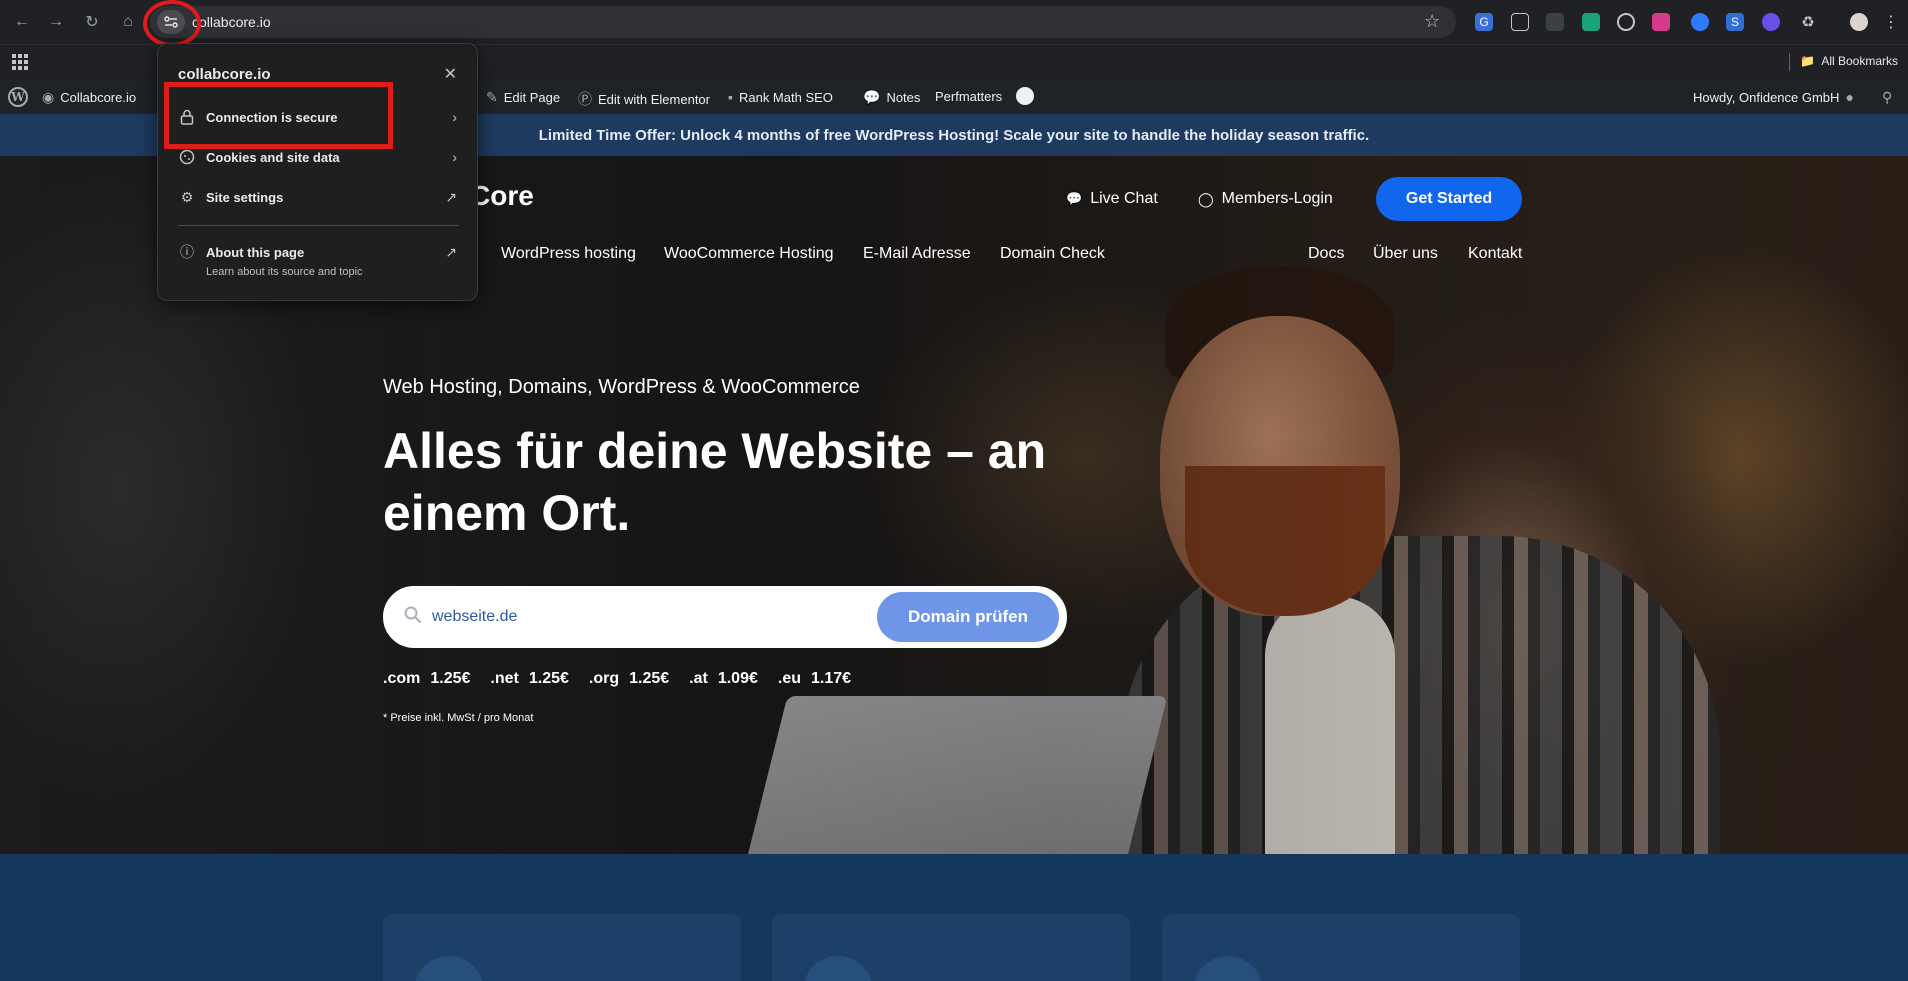 The image size is (1908, 981). What do you see at coordinates (1206, 198) in the screenshot?
I see `user-outline-icon: ◯` at bounding box center [1206, 198].